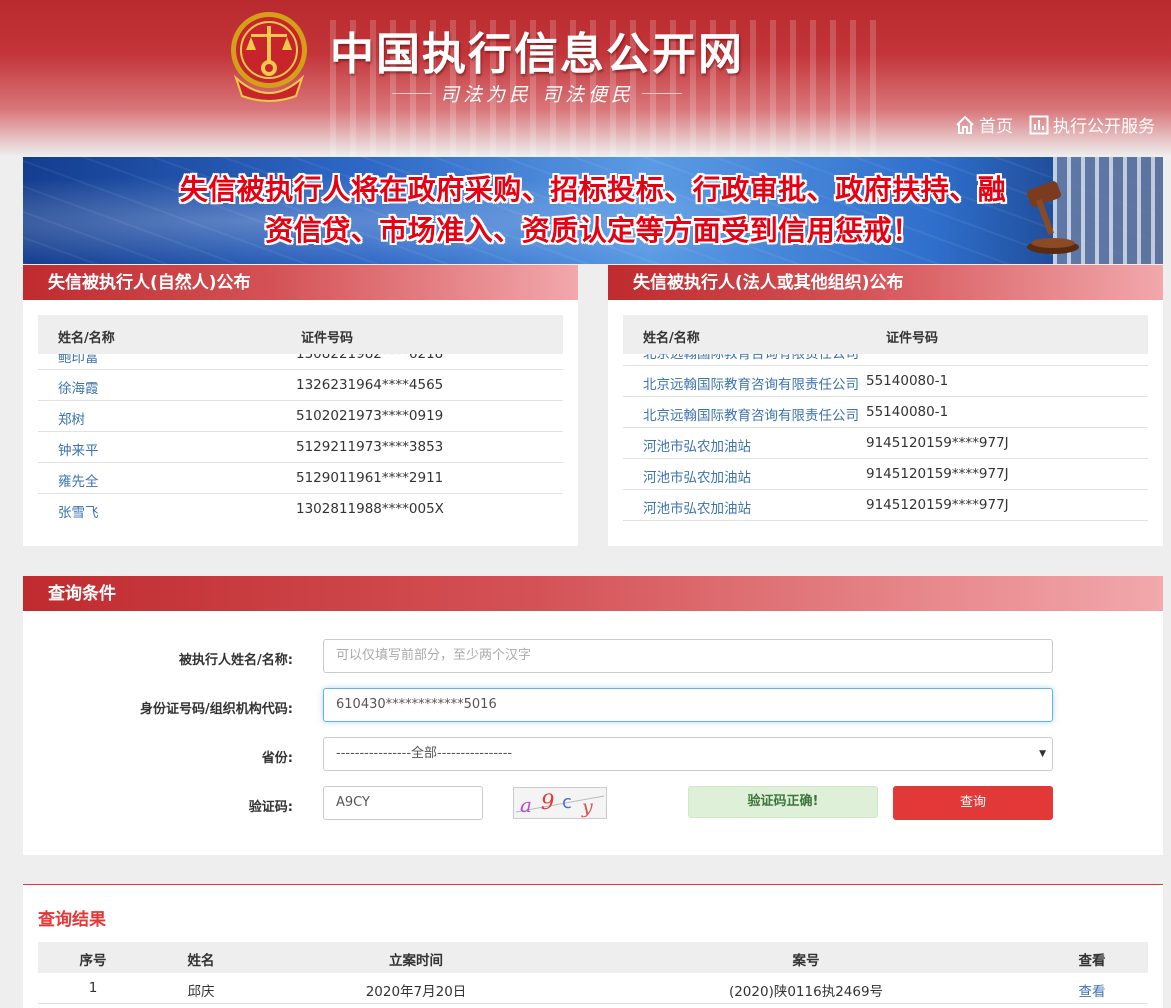 This screenshot has width=1171, height=1008. What do you see at coordinates (201, 992) in the screenshot?
I see `cell-name: 邱庆` at bounding box center [201, 992].